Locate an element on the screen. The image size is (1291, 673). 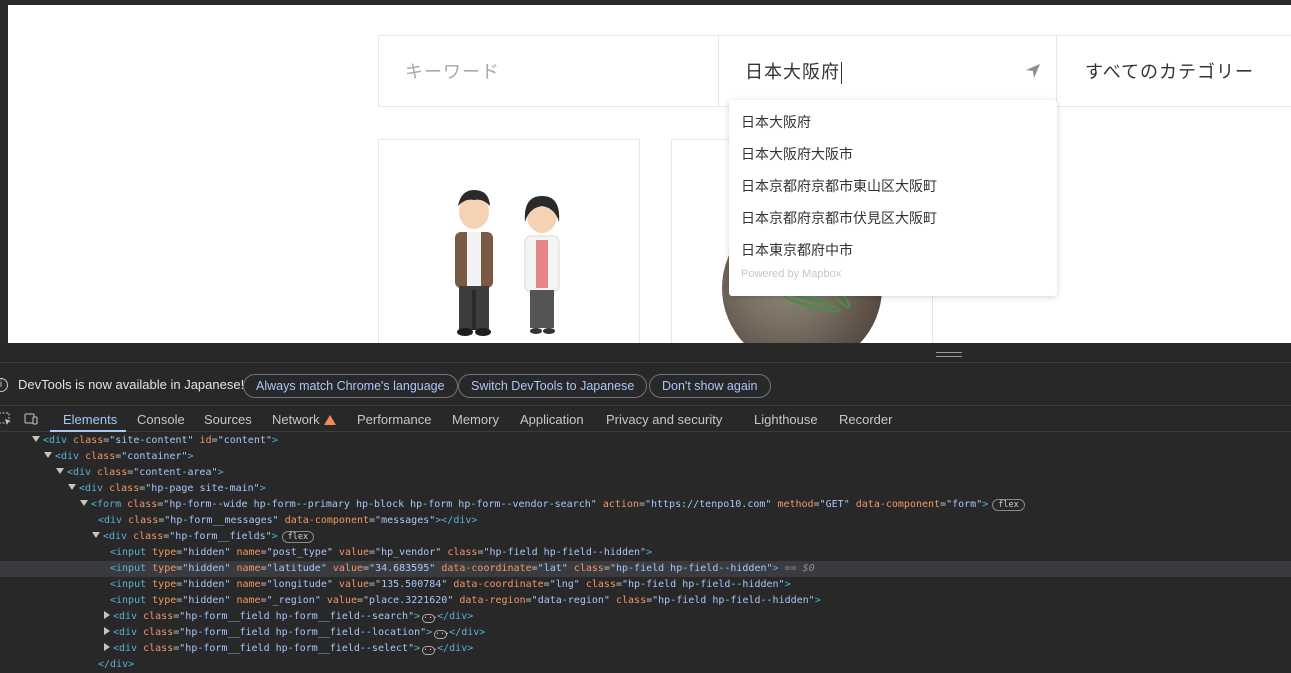
inspect-element-icon is located at coordinates (6, 419).